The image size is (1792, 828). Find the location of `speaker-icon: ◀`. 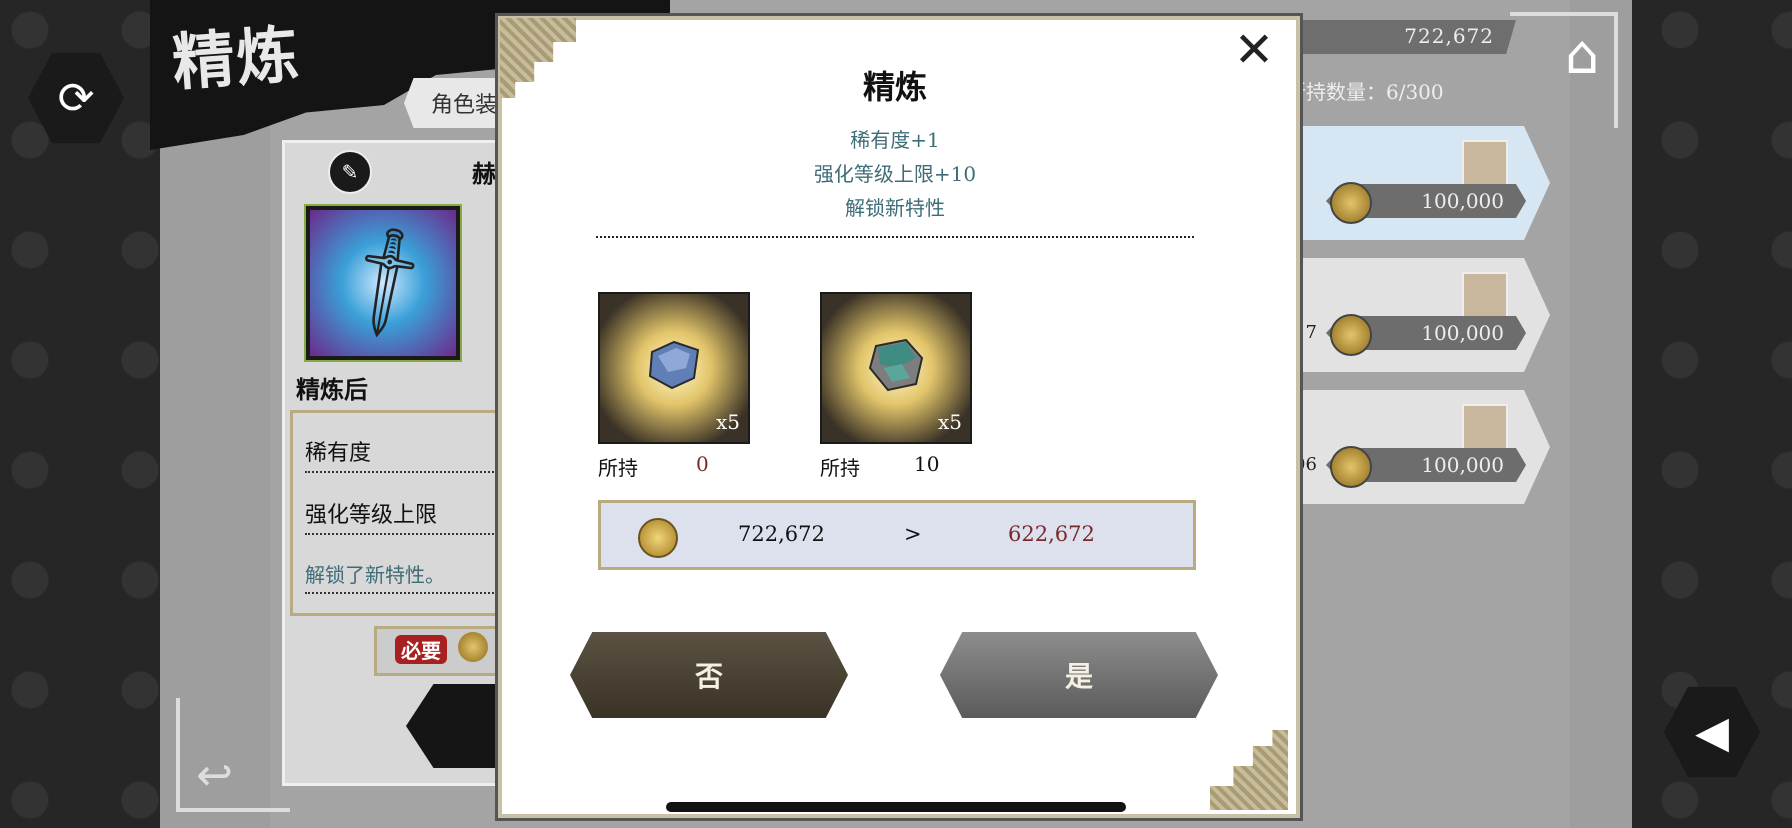

speaker-icon: ◀ is located at coordinates (1712, 732).